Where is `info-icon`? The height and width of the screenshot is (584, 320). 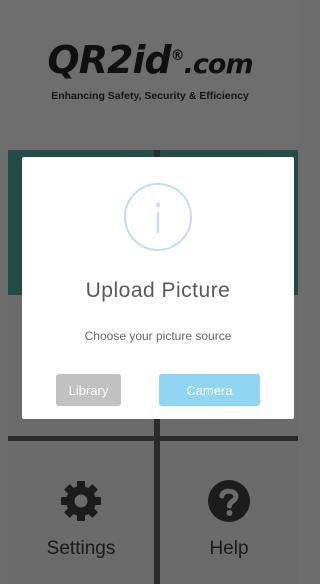 info-icon is located at coordinates (158, 217).